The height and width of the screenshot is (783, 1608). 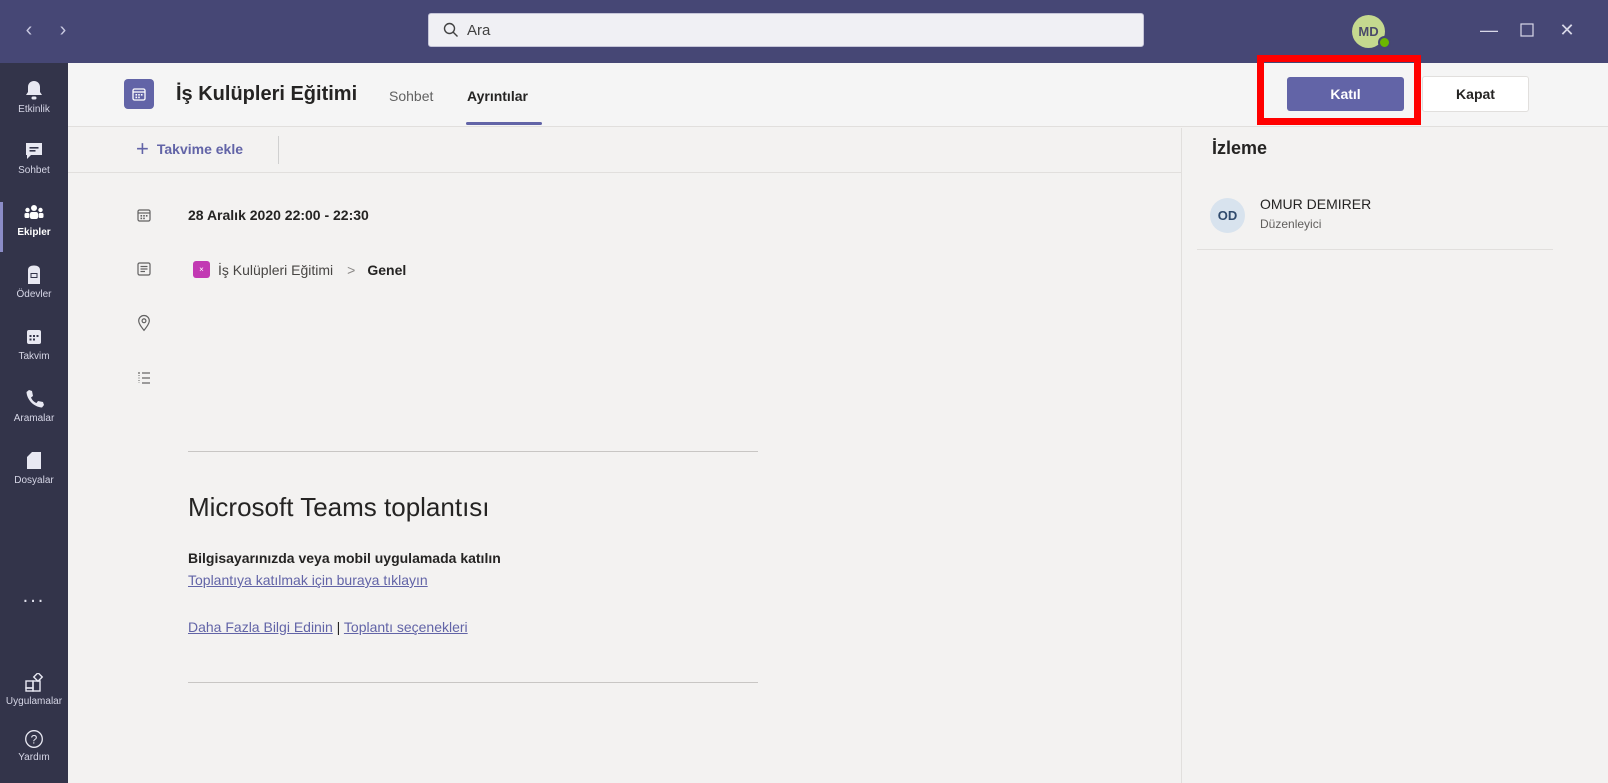 I want to click on rail-item-assignments: Ödevler, so click(x=34, y=287).